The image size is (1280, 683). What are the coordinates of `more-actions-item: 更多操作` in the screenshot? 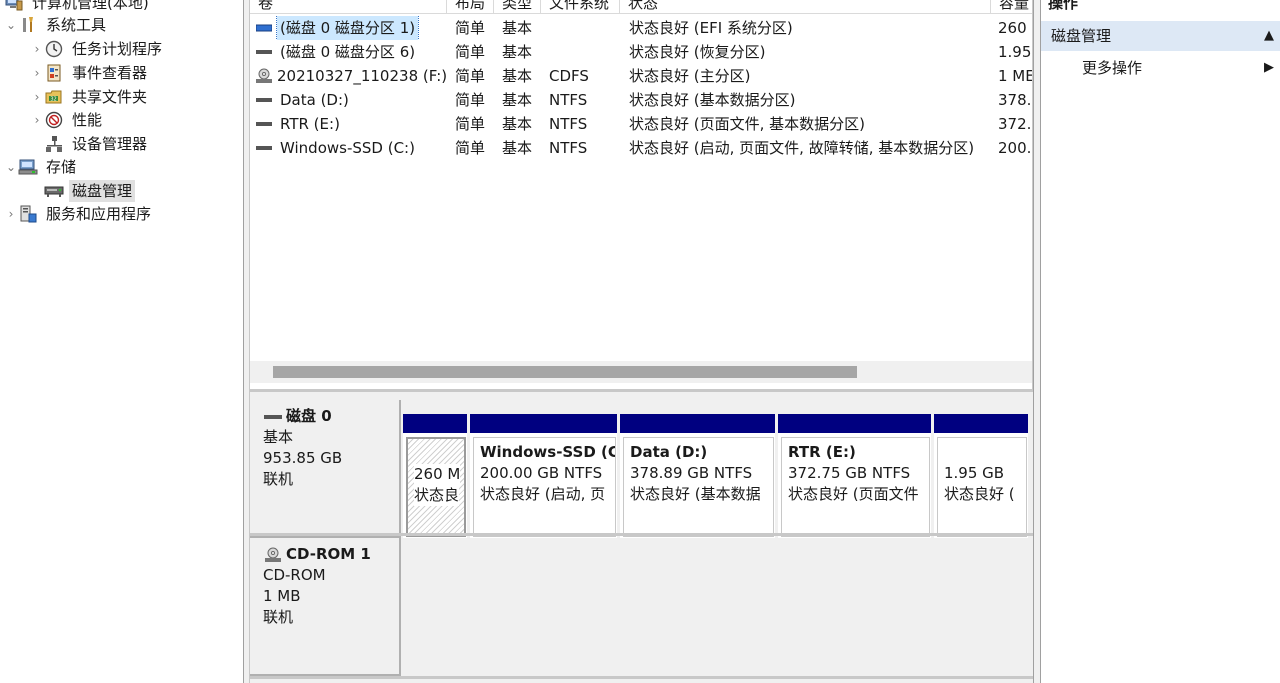 It's located at (1112, 68).